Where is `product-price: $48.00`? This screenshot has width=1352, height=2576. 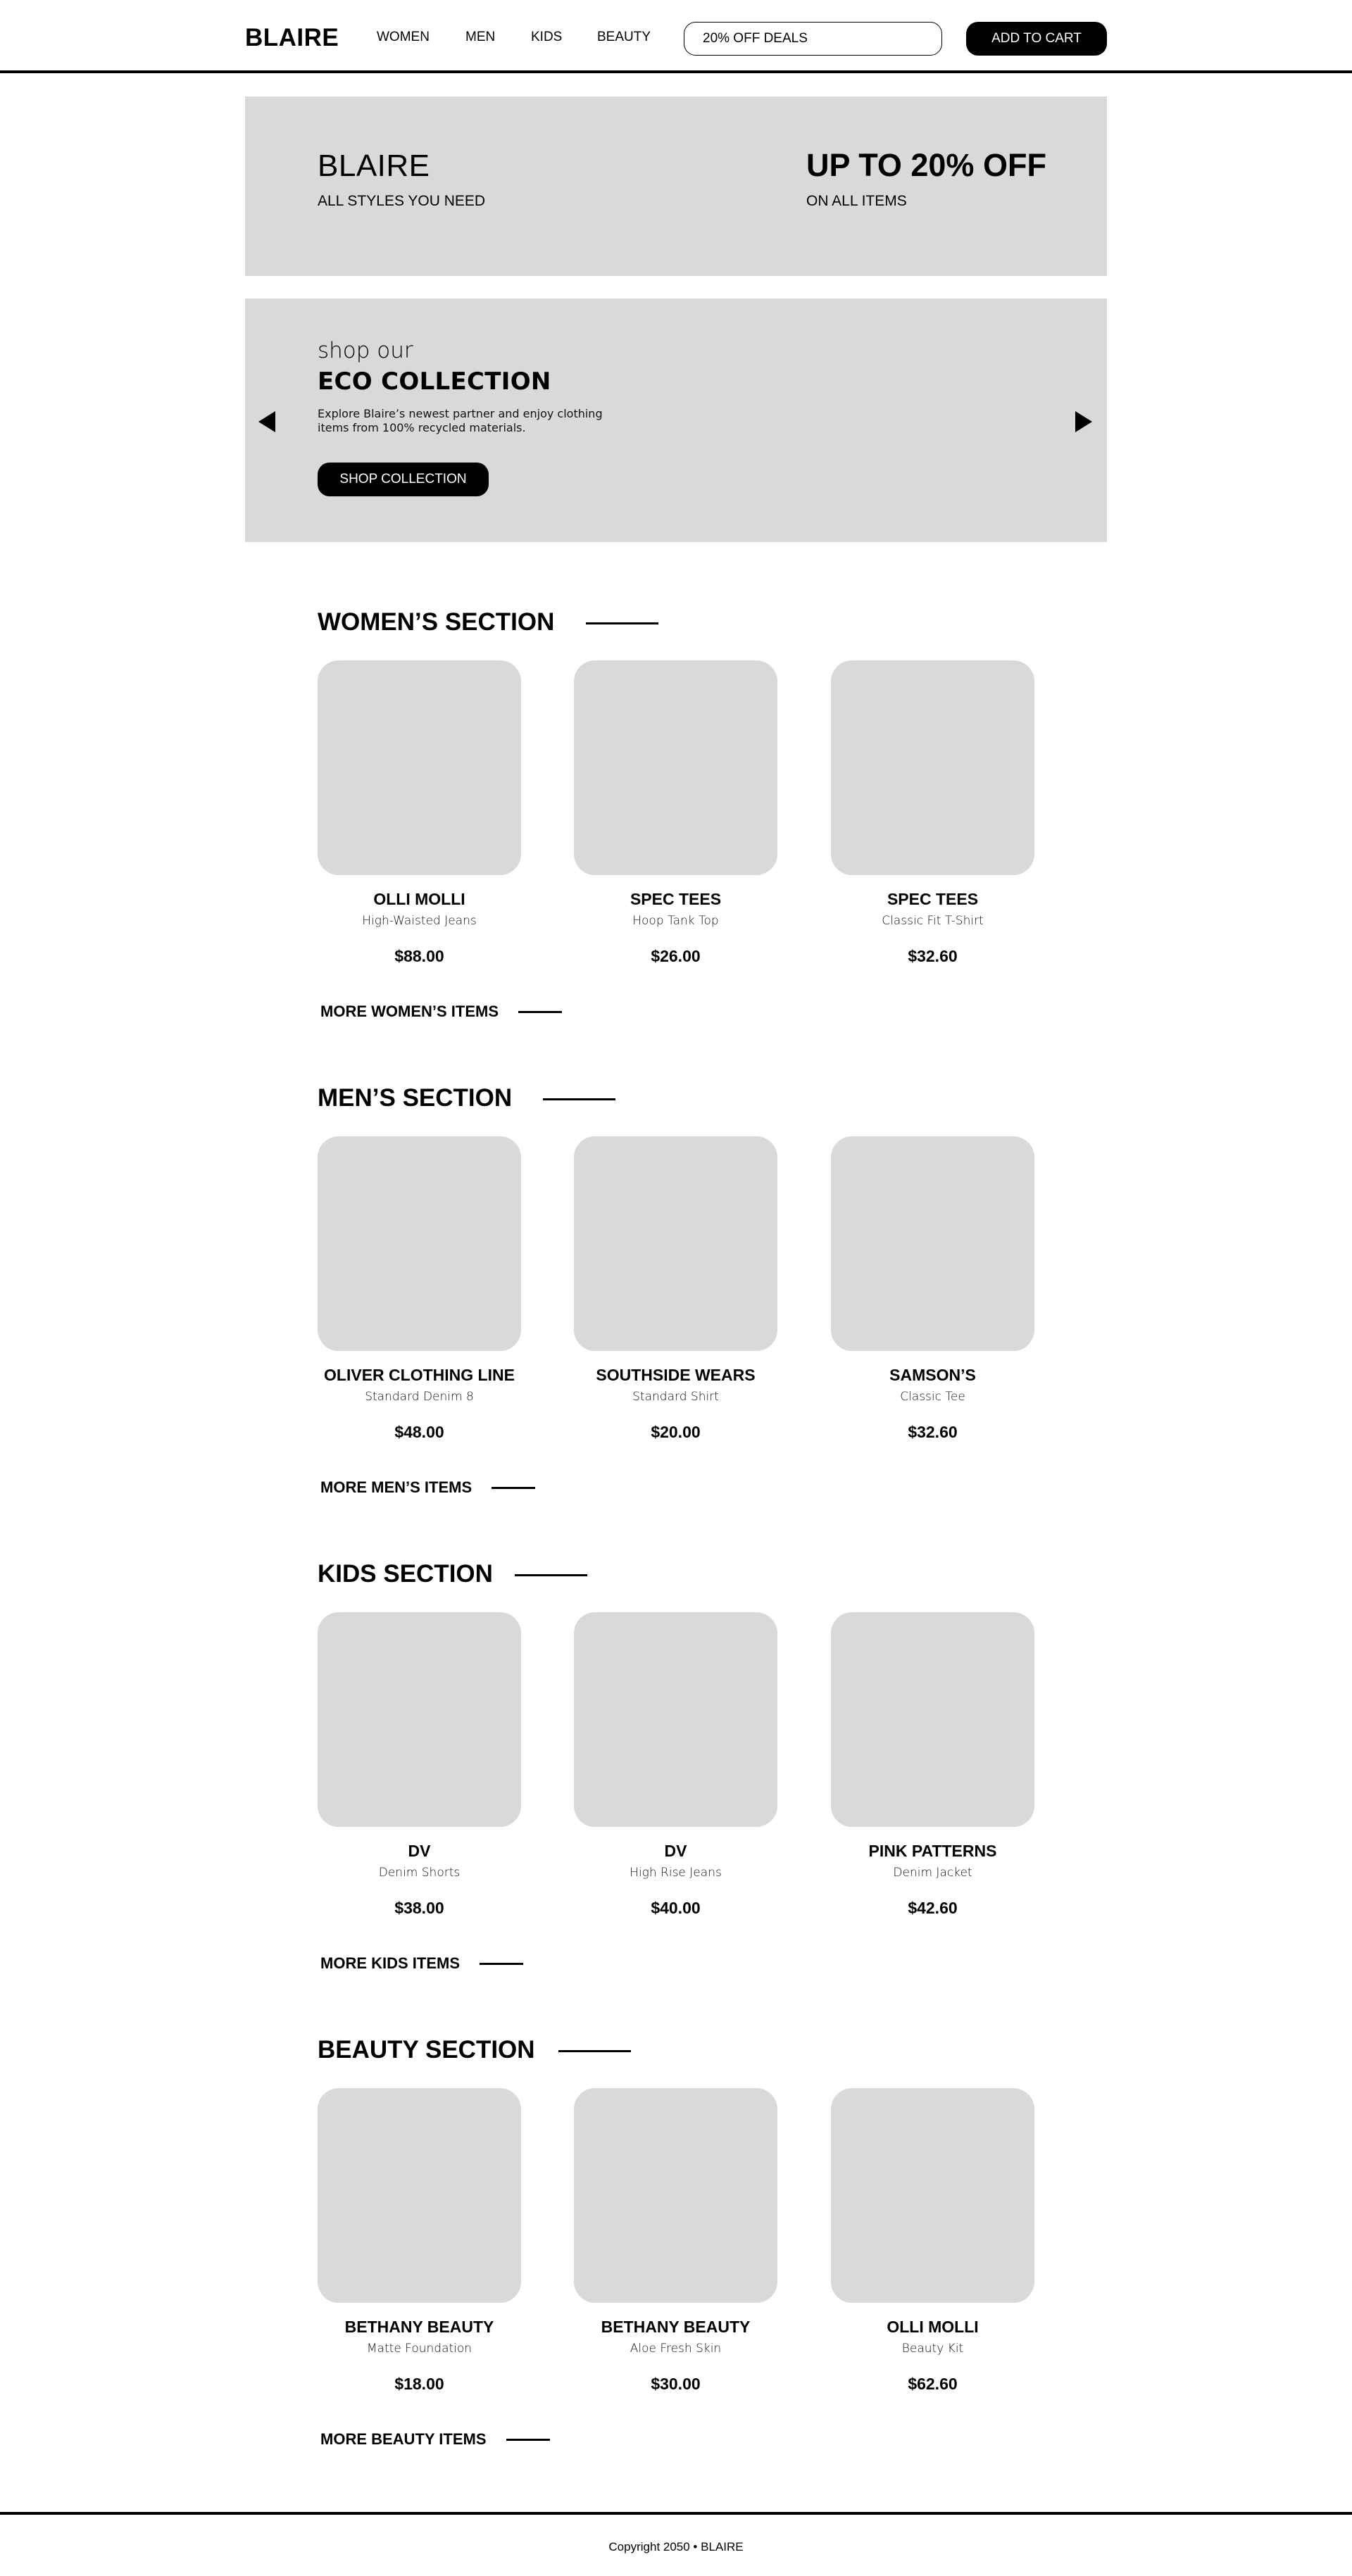
product-price: $48.00 is located at coordinates (419, 1432).